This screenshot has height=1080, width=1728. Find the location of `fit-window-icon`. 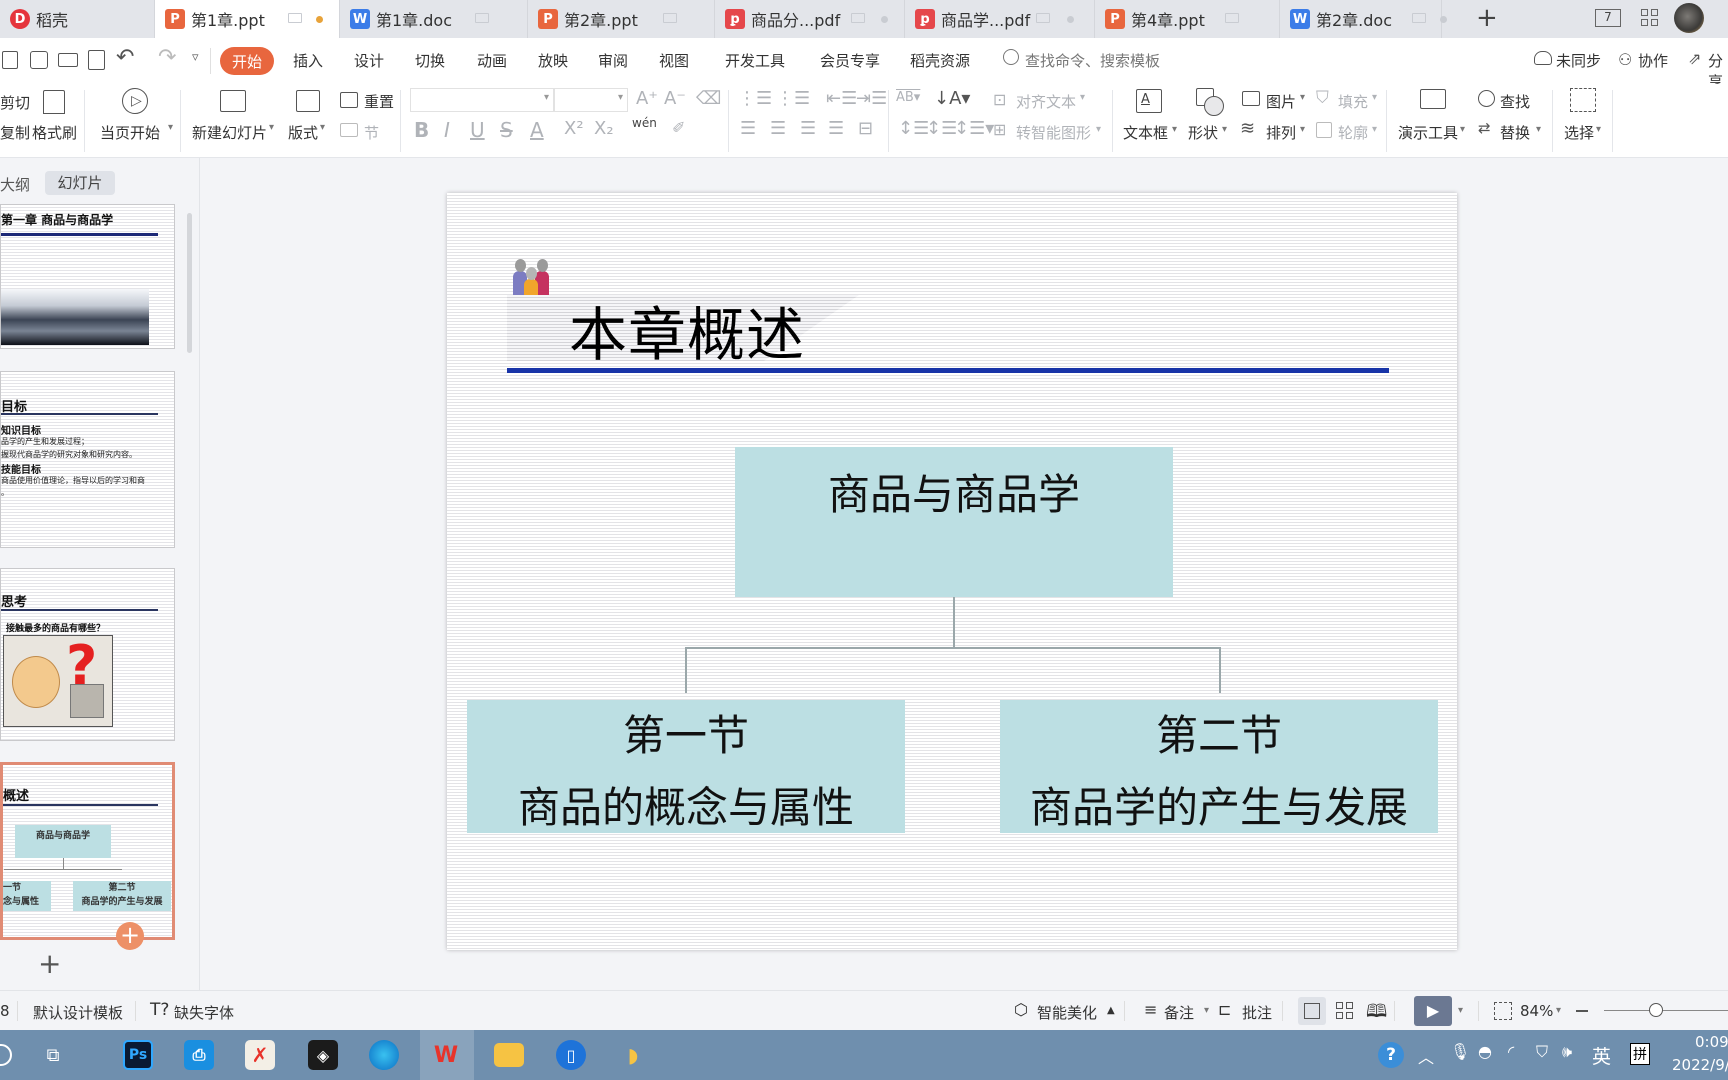

fit-window-icon is located at coordinates (1503, 1011).